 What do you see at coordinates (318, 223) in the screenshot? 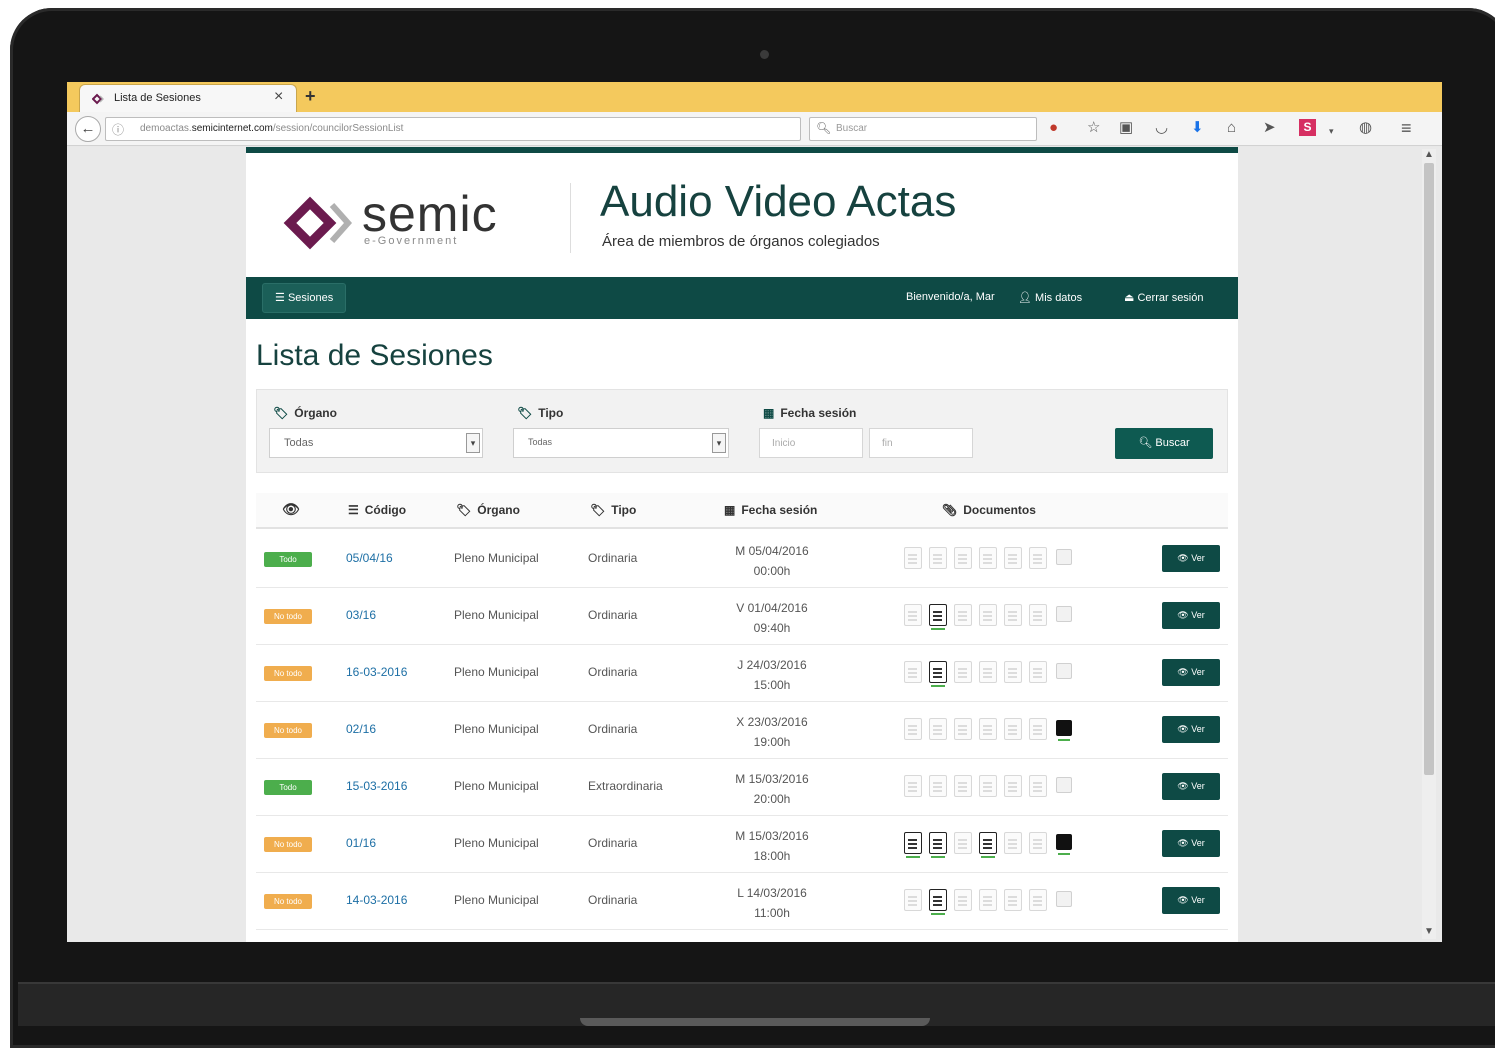
I see `semic-logo-icon` at bounding box center [318, 223].